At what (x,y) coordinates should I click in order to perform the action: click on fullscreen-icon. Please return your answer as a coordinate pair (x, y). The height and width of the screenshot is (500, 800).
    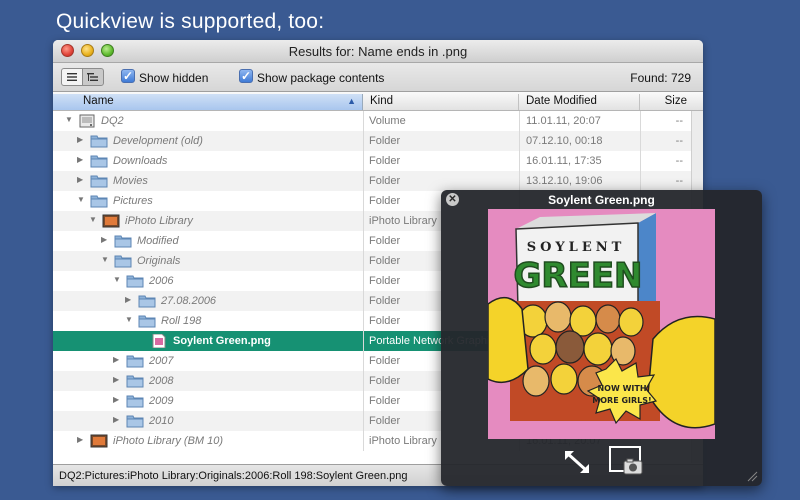
    Looking at the image, I should click on (577, 462).